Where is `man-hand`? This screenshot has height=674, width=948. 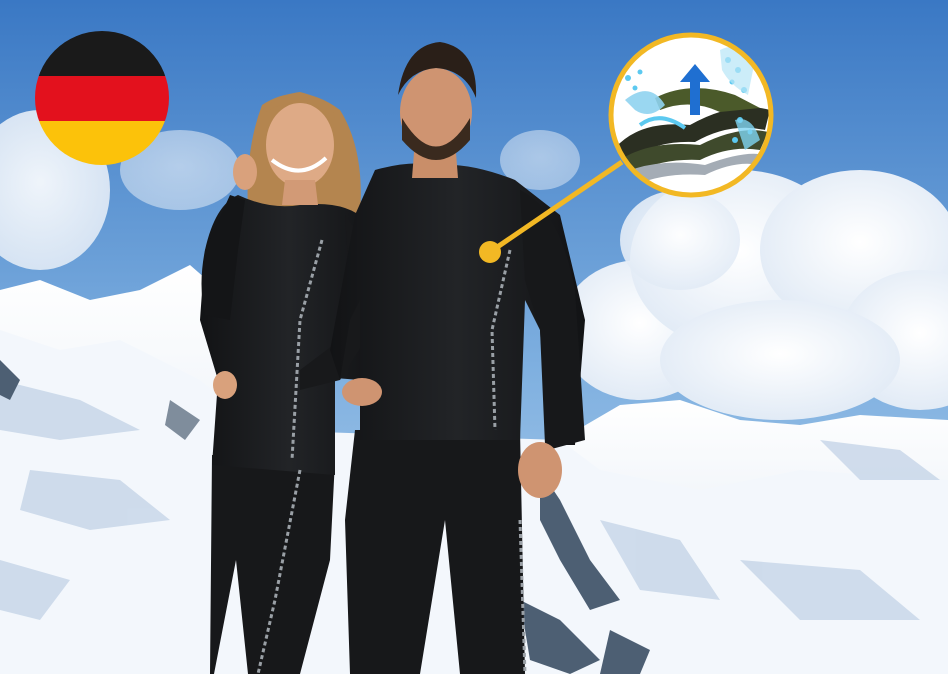 man-hand is located at coordinates (540, 470).